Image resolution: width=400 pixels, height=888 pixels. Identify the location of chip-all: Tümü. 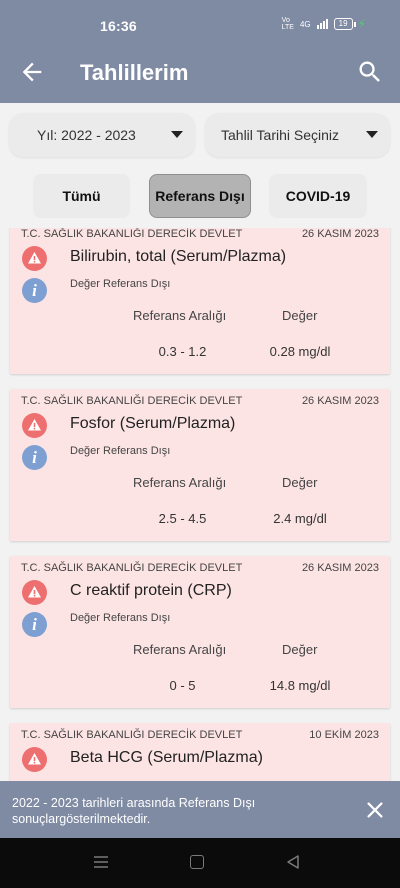
(81, 196).